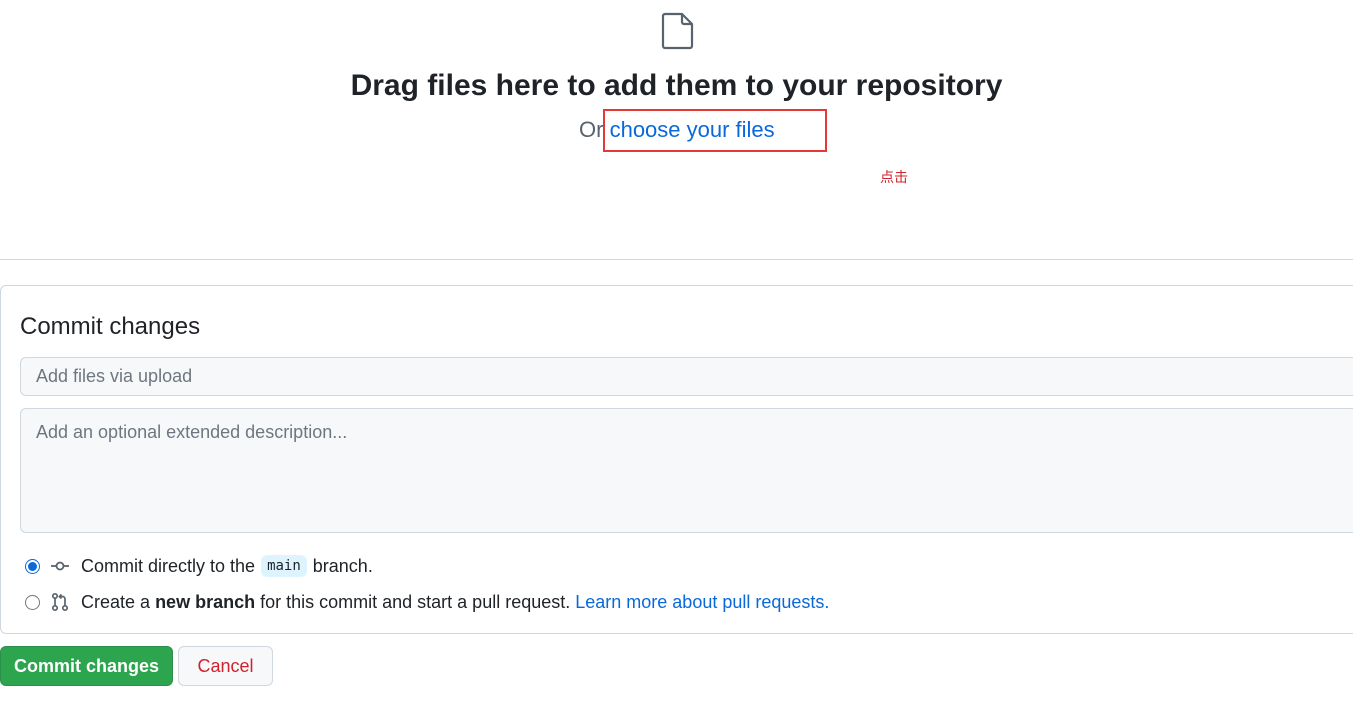 This screenshot has width=1353, height=709. I want to click on commit-direct-radio, so click(32, 566).